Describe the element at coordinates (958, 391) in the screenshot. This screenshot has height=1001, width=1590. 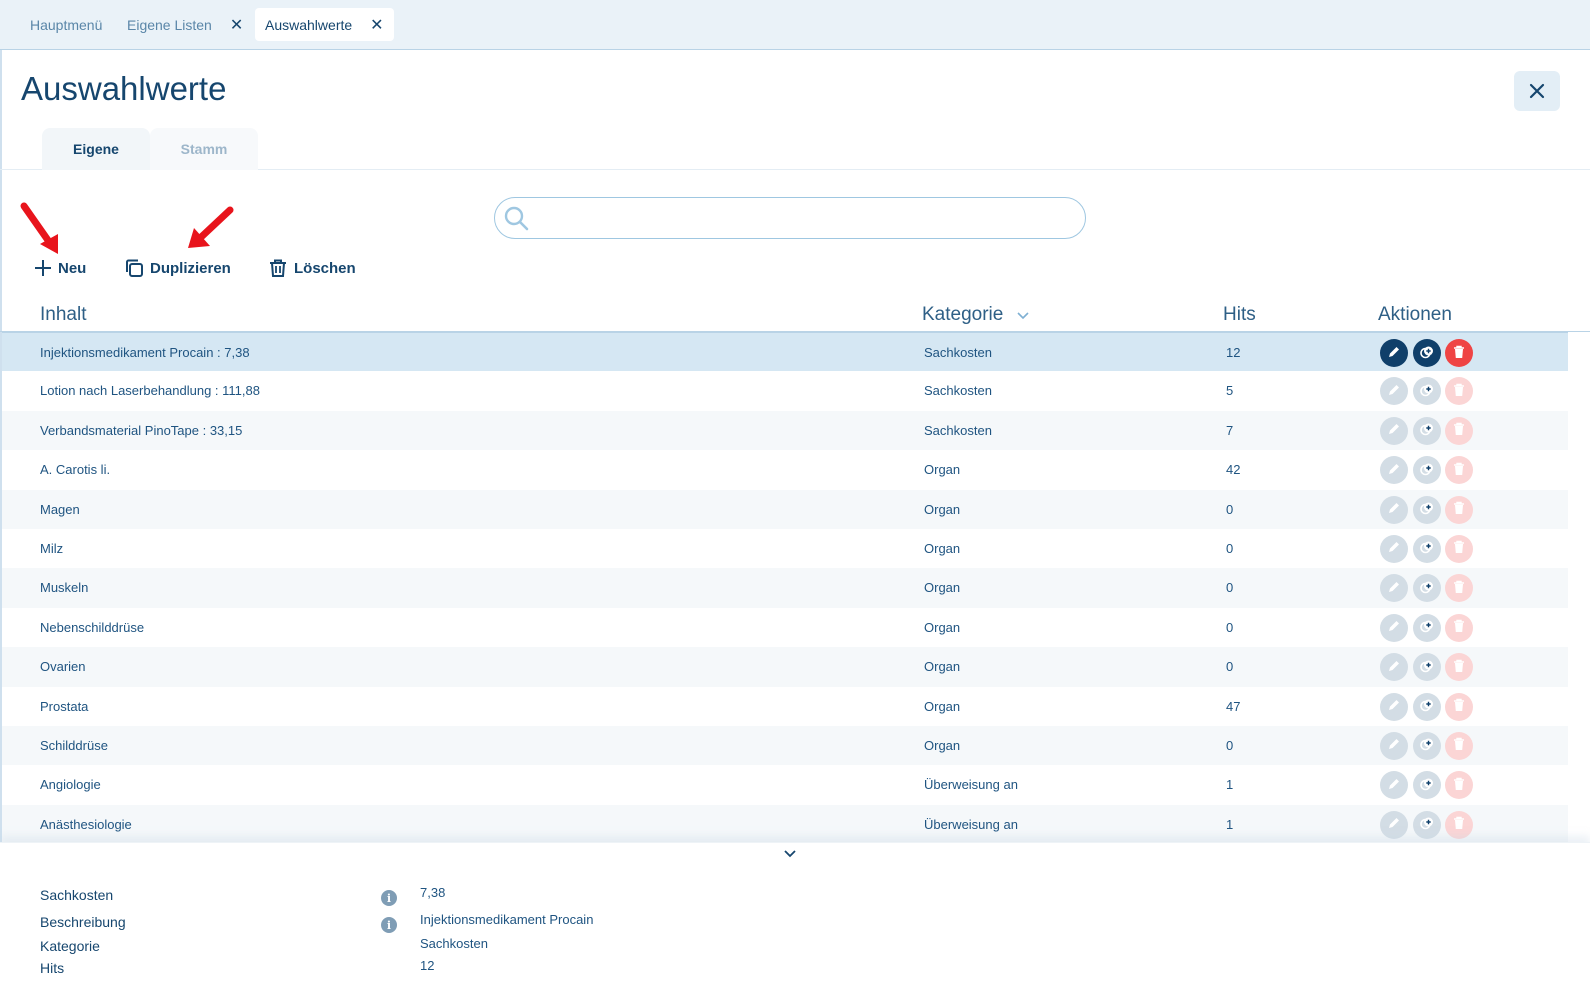
I see `cell-kategorie: Sachkosten` at that location.